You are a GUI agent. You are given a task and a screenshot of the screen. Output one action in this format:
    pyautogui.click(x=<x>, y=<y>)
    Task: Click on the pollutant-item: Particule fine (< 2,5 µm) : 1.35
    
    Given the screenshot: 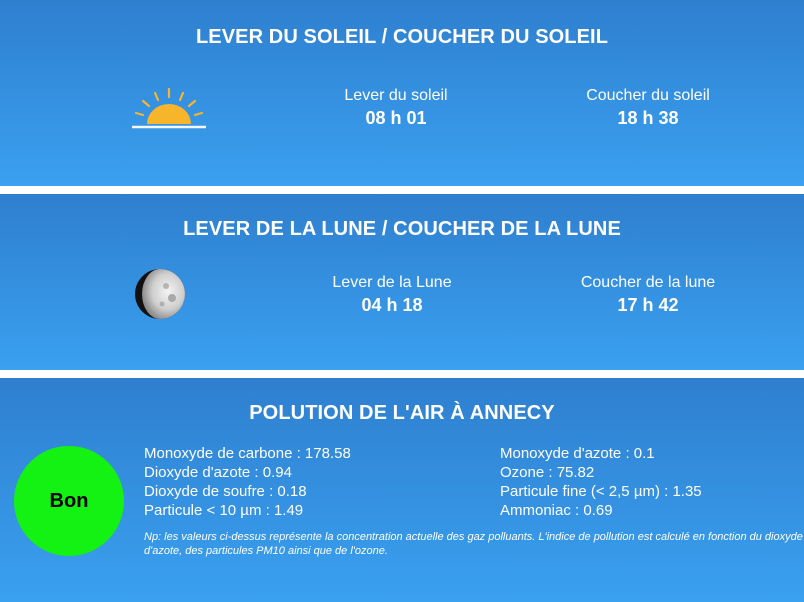 What is the action you would take?
    pyautogui.click(x=601, y=491)
    